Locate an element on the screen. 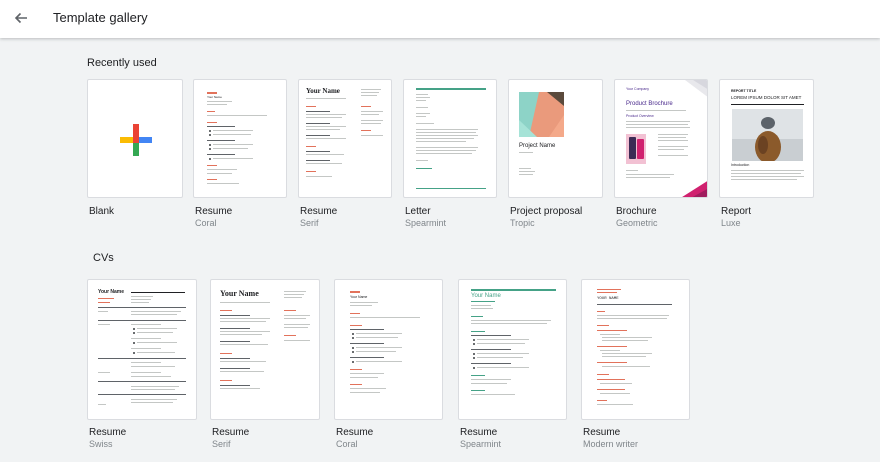 The width and height of the screenshot is (880, 462). template-card-letter-spearmint: Letter Spearmint is located at coordinates (450, 154).